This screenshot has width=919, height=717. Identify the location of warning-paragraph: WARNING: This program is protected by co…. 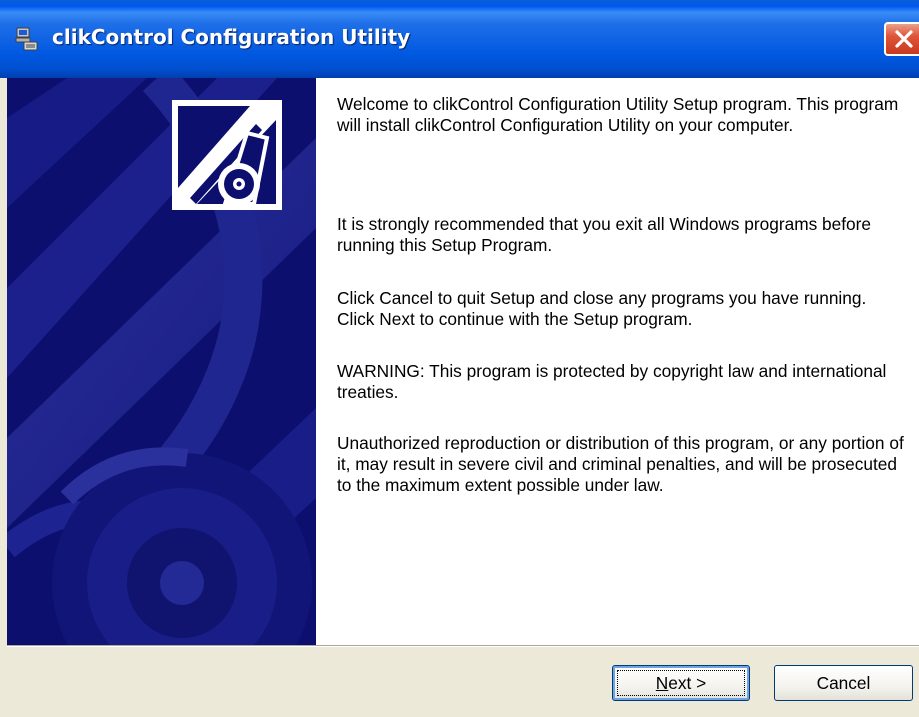
(612, 381).